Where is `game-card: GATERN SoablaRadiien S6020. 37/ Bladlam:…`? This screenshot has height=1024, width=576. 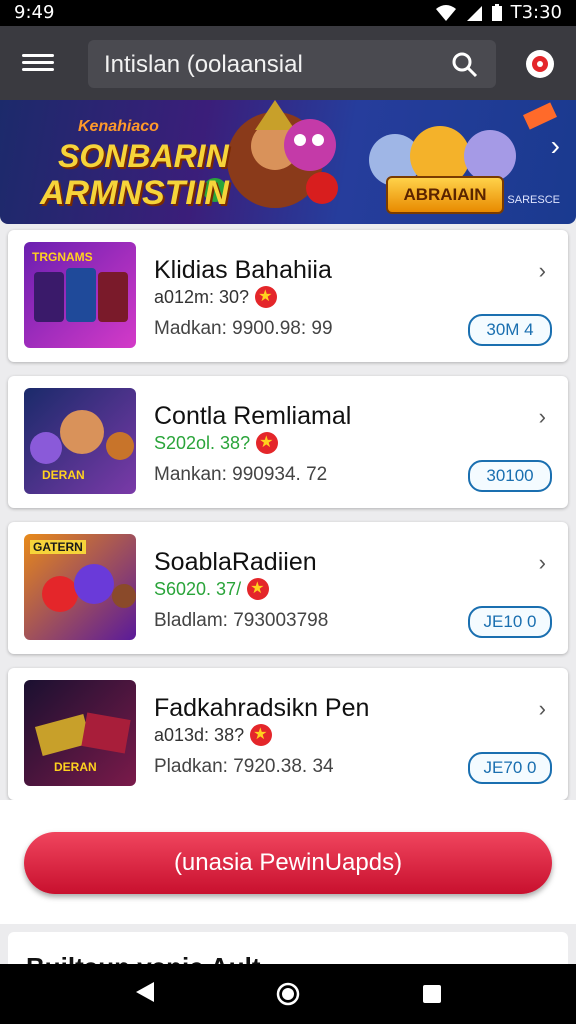 game-card: GATERN SoablaRadiien S6020. 37/ Bladlam:… is located at coordinates (288, 588).